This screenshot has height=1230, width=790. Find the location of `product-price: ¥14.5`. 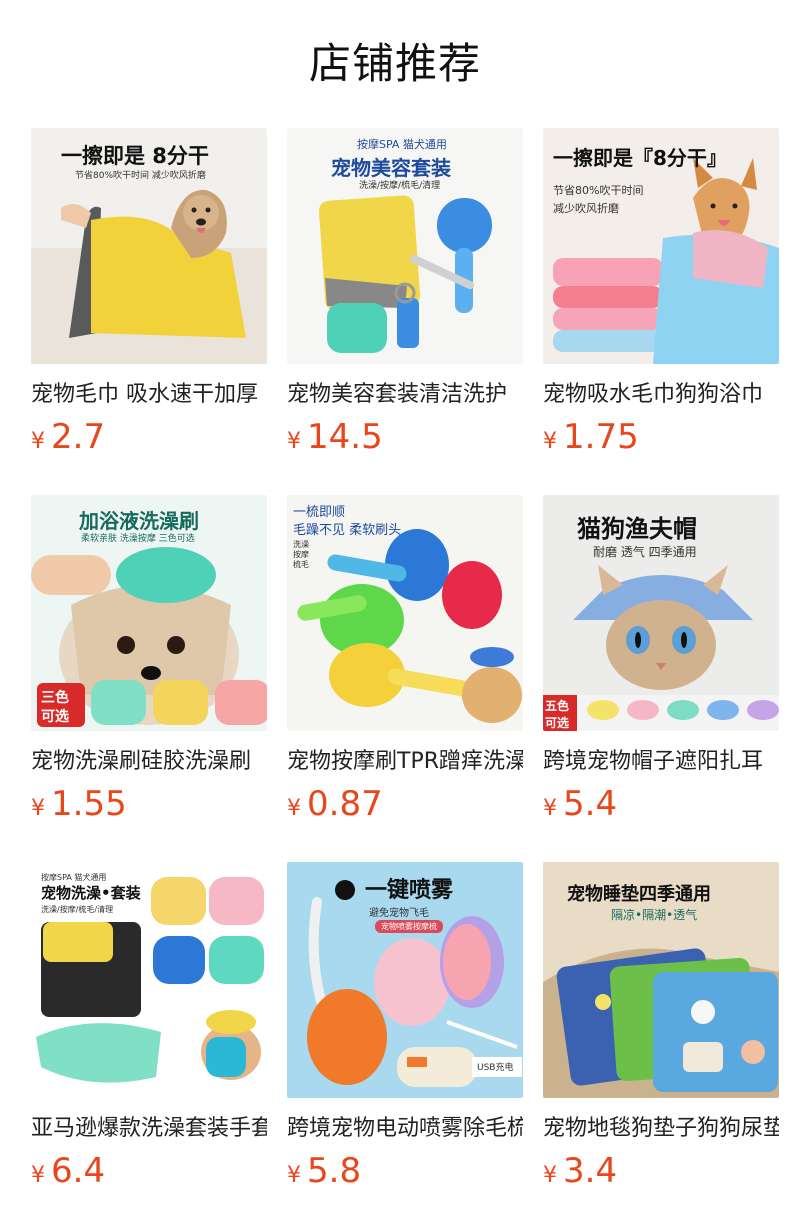

product-price: ¥14.5 is located at coordinates (405, 437).